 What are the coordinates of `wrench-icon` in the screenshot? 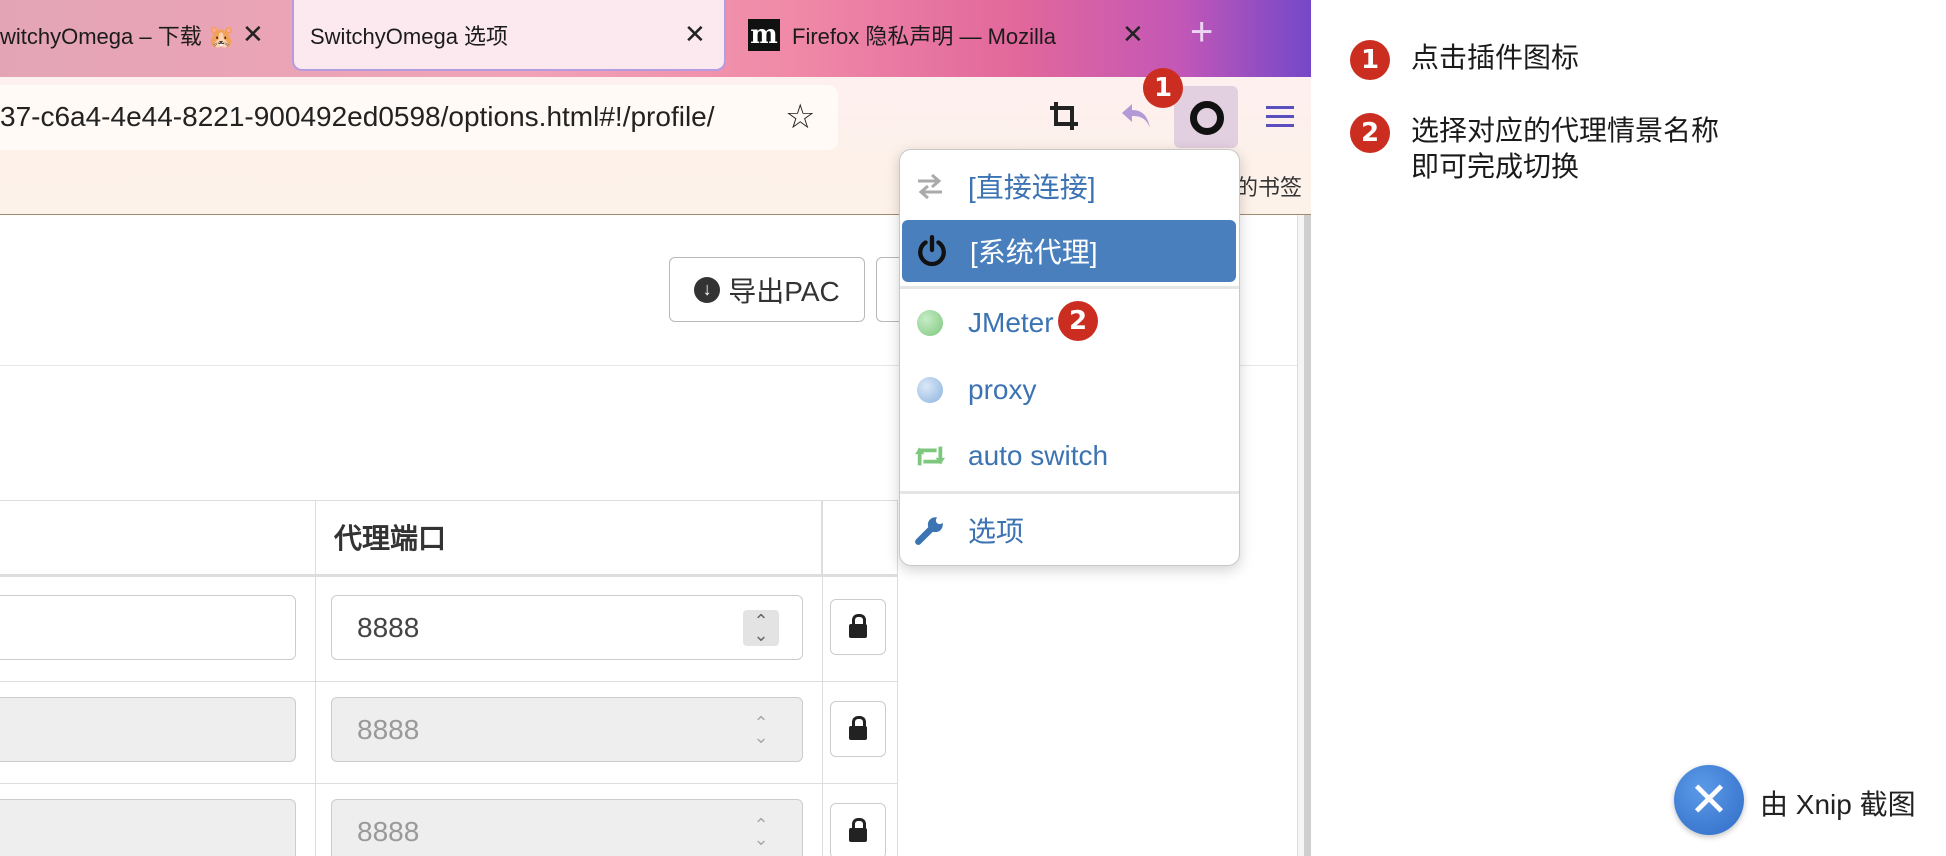 It's located at (929, 530).